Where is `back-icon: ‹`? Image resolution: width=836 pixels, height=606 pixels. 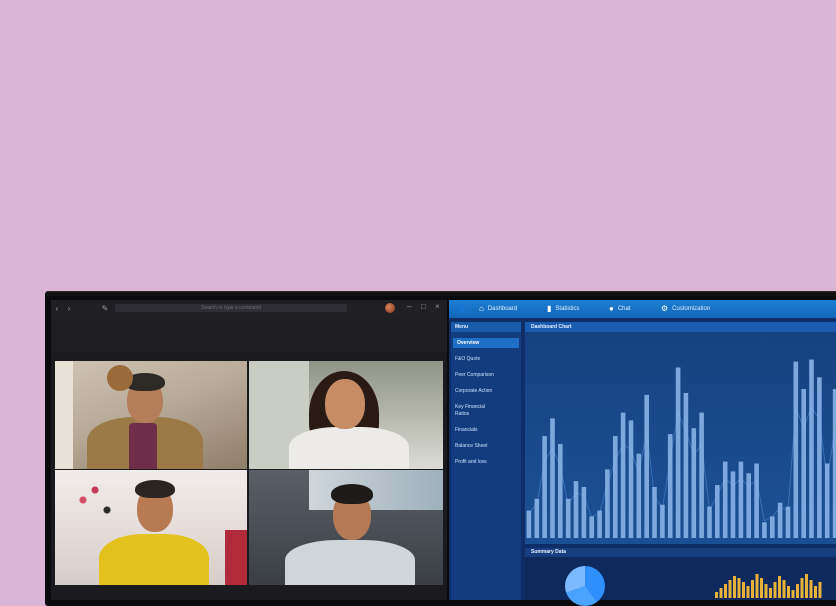 back-icon: ‹ is located at coordinates (57, 308).